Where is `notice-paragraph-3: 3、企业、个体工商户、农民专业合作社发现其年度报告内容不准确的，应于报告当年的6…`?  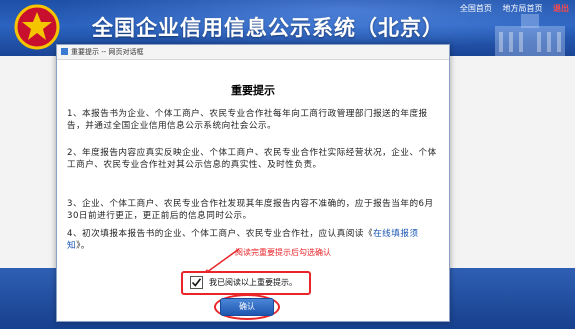
notice-paragraph-3: 3、企业、个体工商户、农民专业合作社发现其年度报告内容不准确的，应于报告当年的6… is located at coordinates (250, 210).